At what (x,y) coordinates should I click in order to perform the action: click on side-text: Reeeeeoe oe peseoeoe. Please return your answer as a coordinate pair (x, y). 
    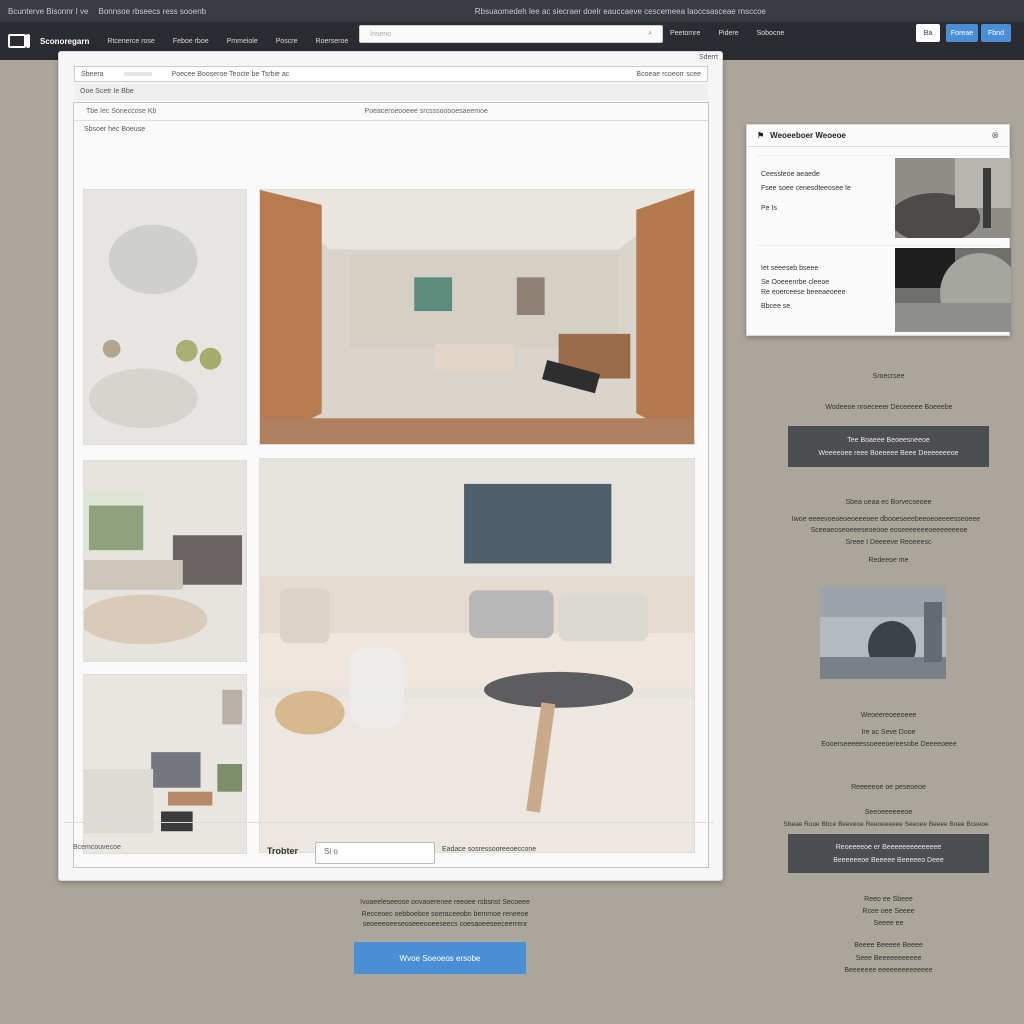
    Looking at the image, I should click on (888, 787).